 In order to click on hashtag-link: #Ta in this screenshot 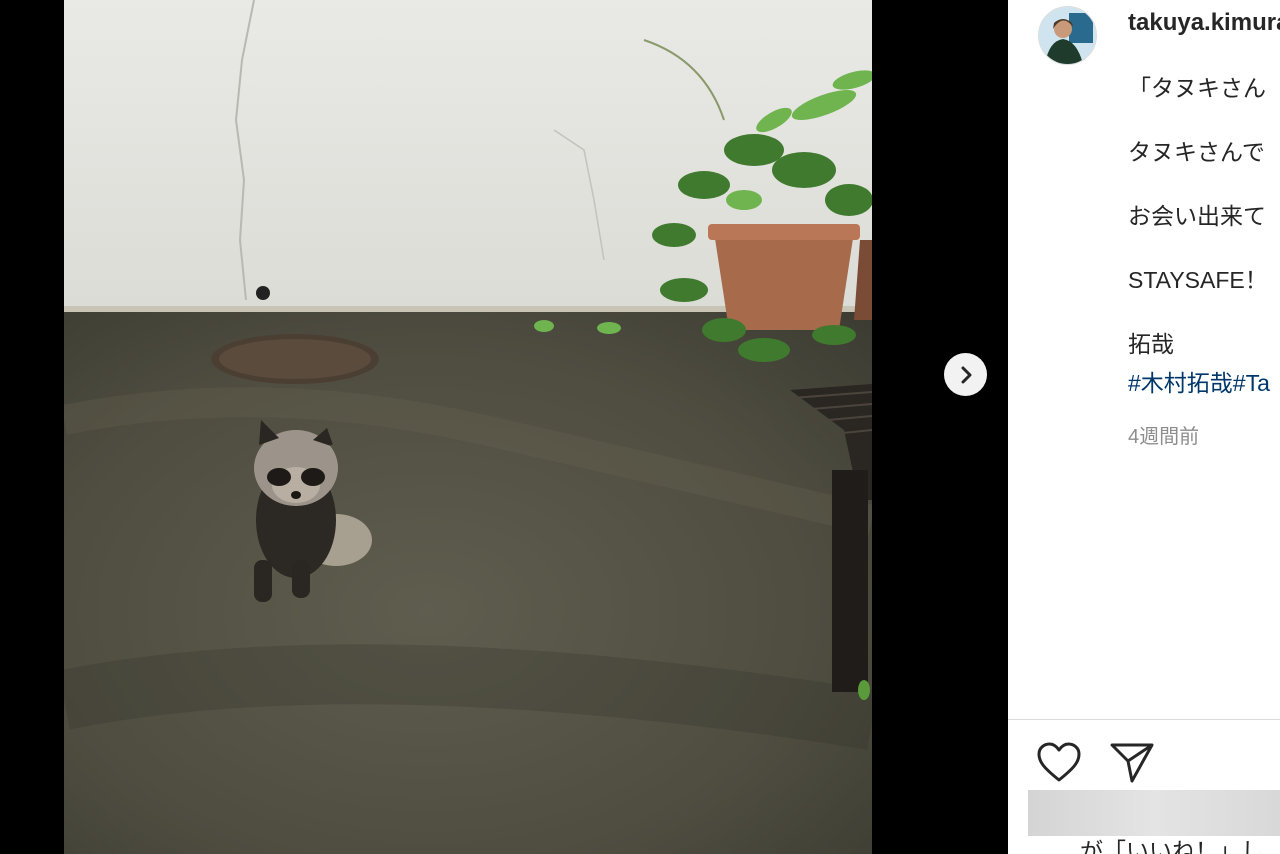, I will do `click(1251, 383)`.